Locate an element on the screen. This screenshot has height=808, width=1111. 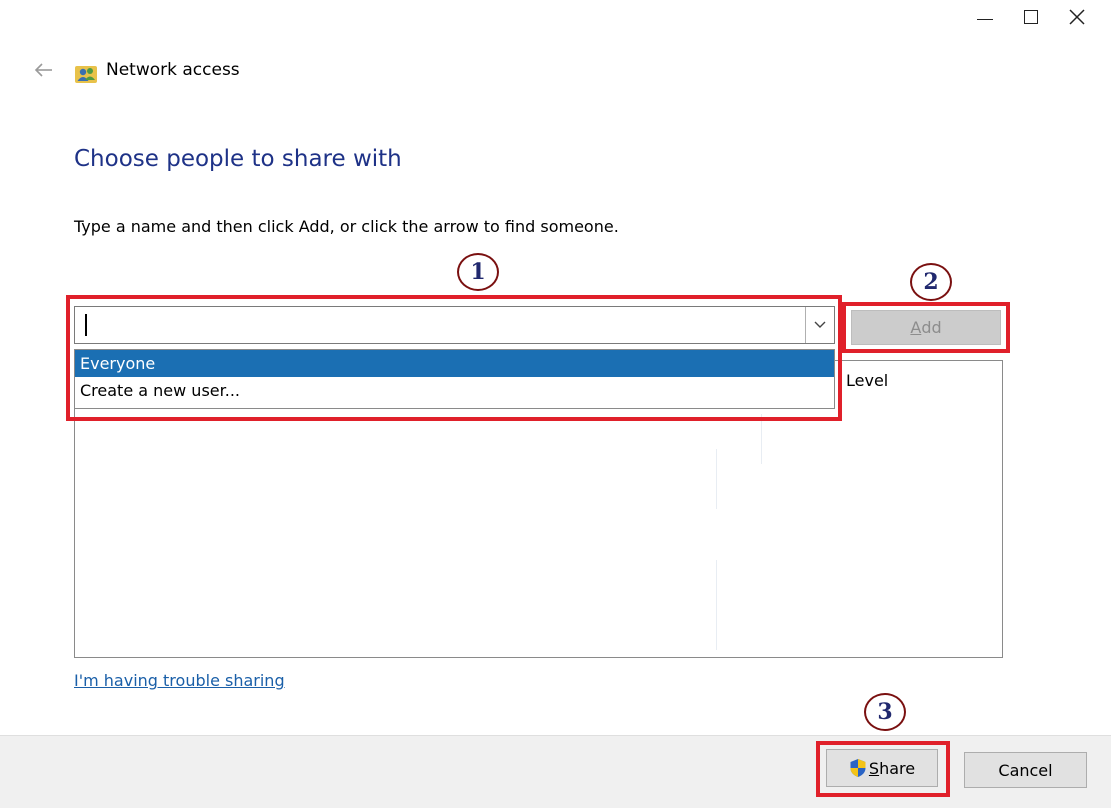
maximize-icon is located at coordinates (1031, 17).